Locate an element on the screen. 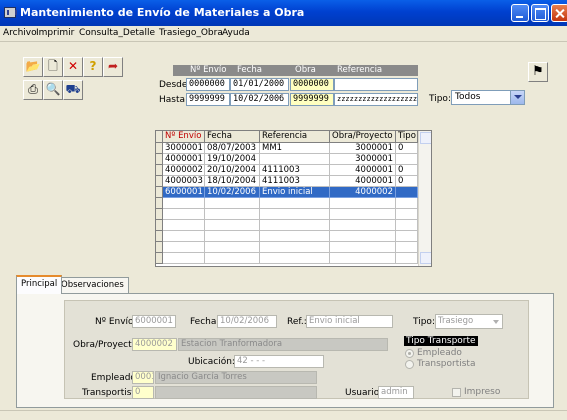 This screenshot has height=420, width=567. filter-header-obra: Obra is located at coordinates (305, 70).